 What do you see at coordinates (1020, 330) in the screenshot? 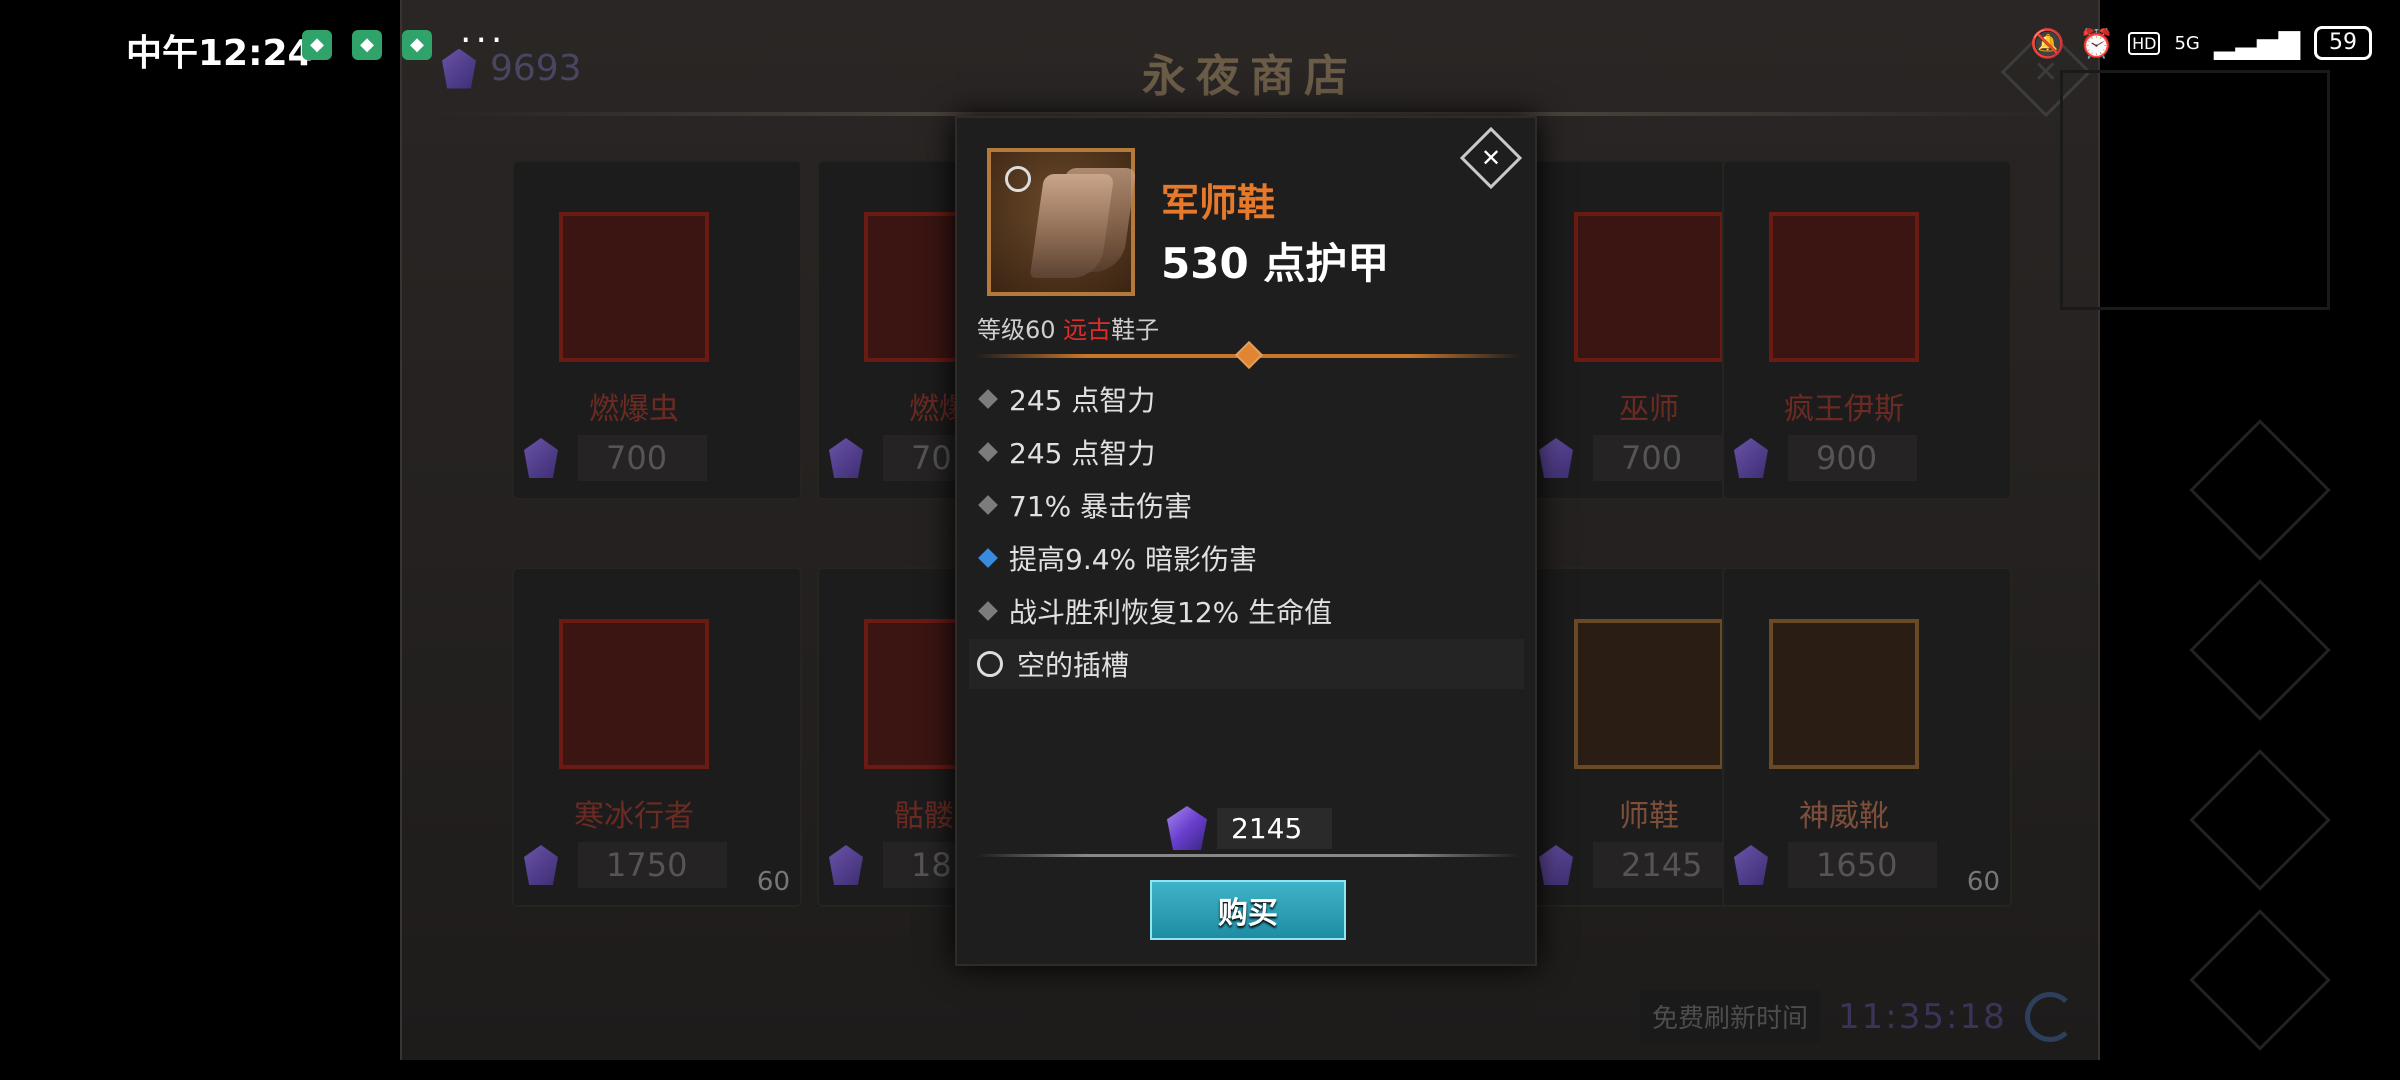
I see `item-level: 等级60` at bounding box center [1020, 330].